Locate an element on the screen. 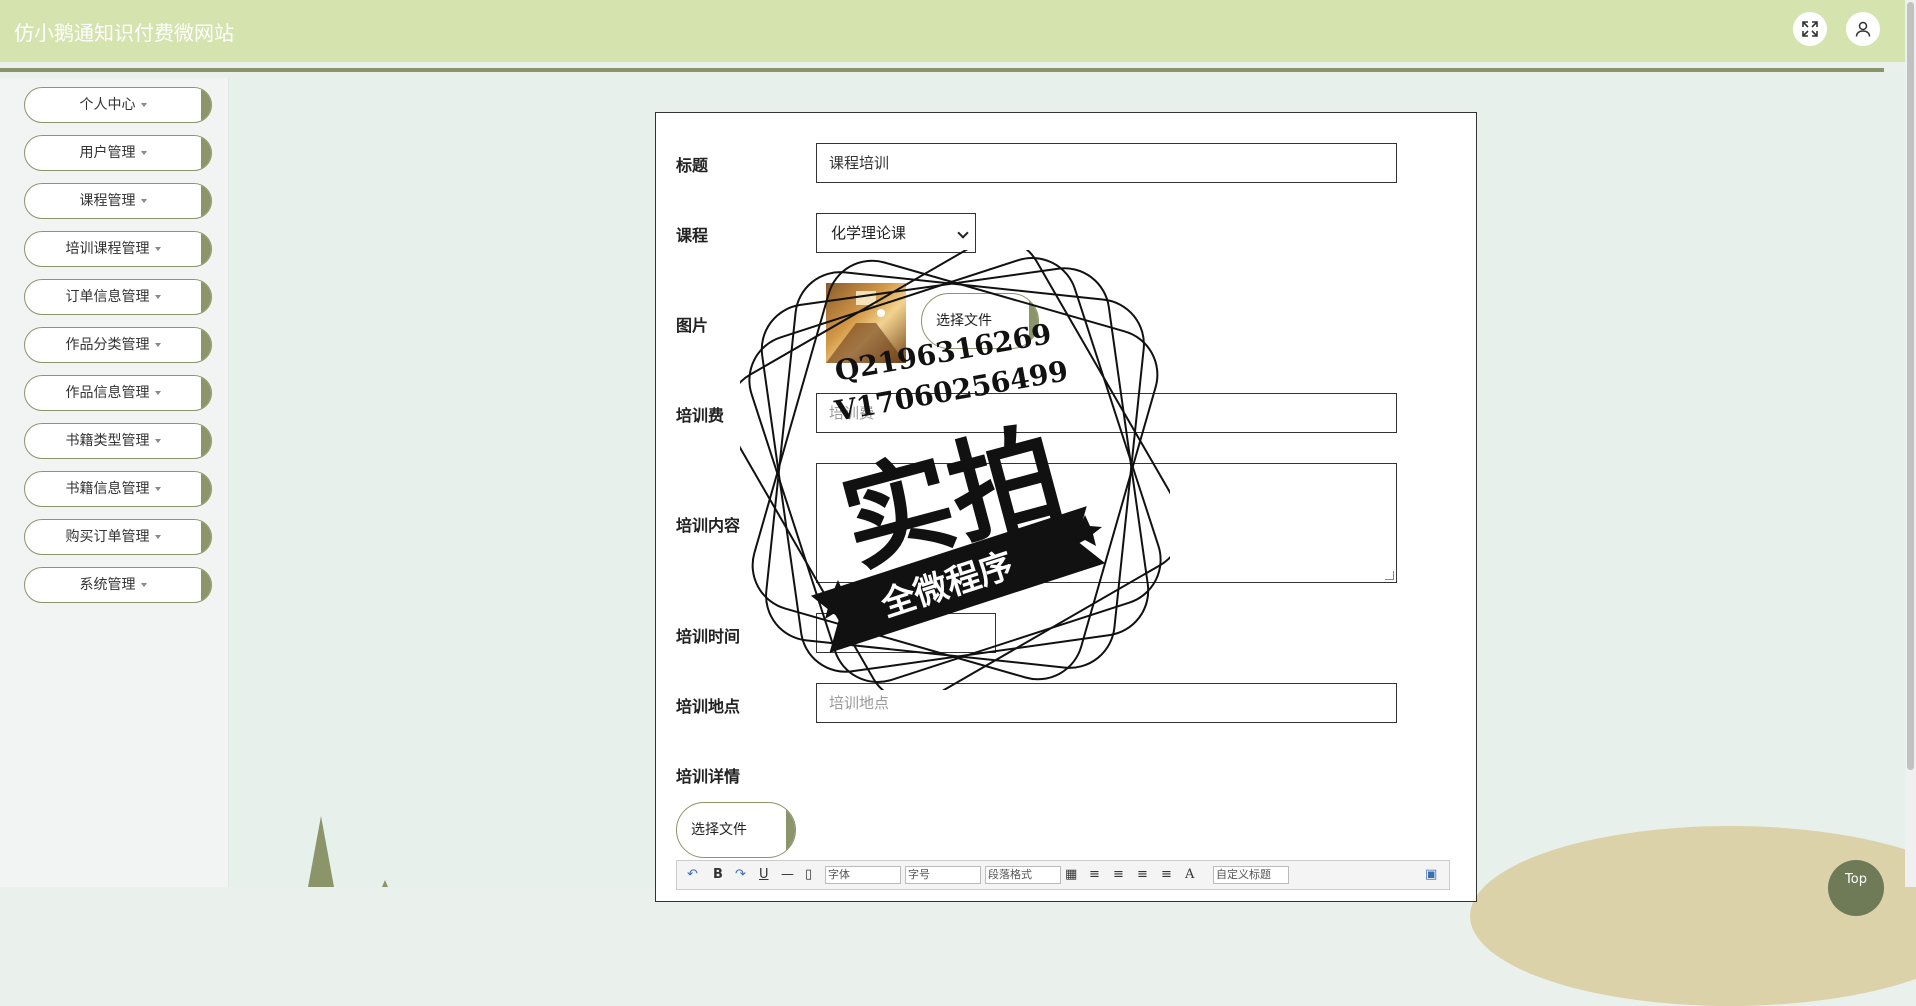 This screenshot has width=1916, height=1006. details-label: 培训详情 is located at coordinates (708, 776).